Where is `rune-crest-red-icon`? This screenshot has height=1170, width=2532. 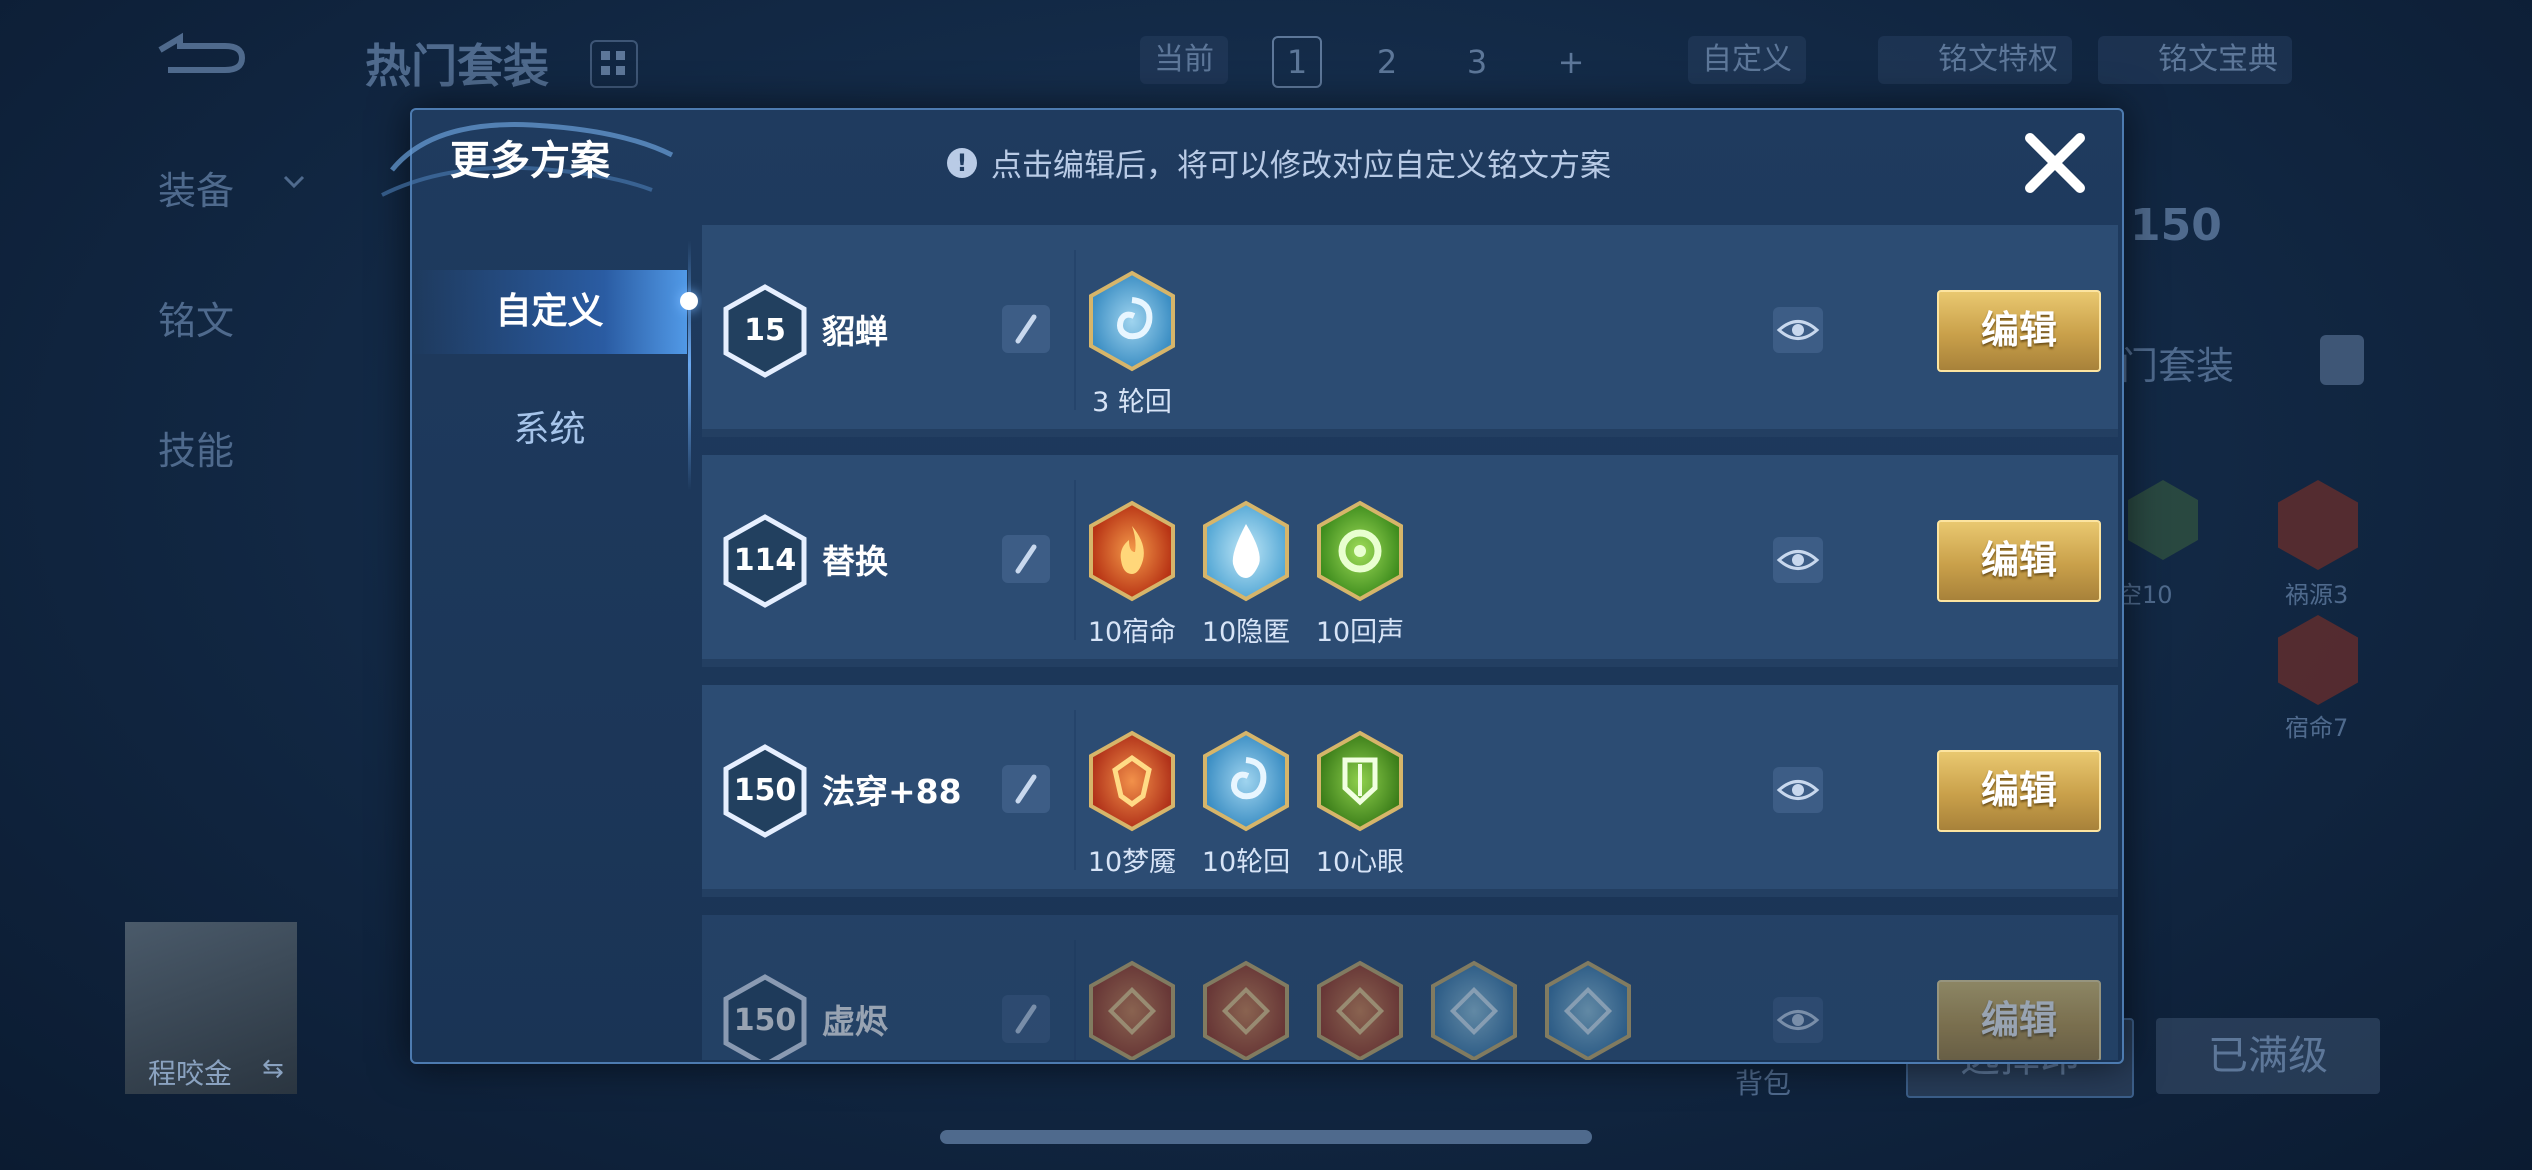 rune-crest-red-icon is located at coordinates (1132, 781).